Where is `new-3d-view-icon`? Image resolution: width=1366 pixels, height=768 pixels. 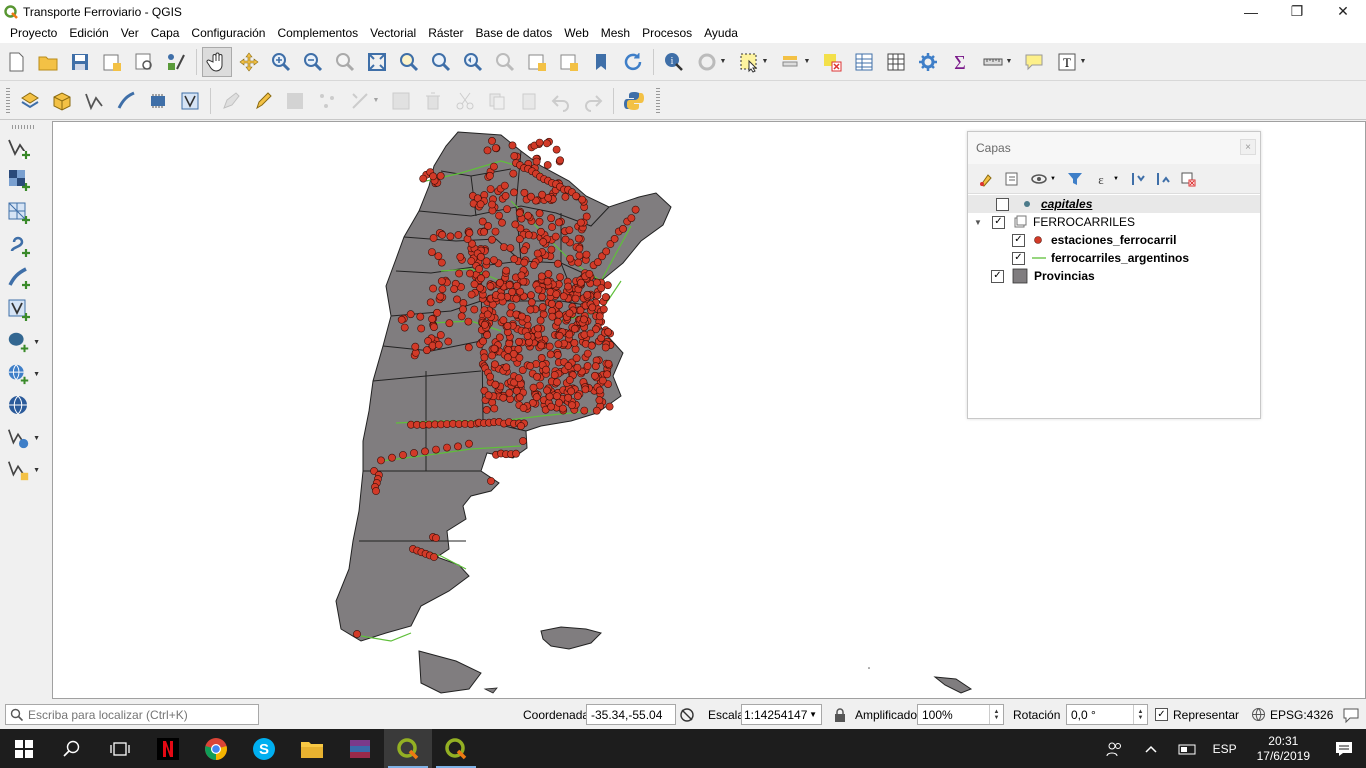 new-3d-view-icon is located at coordinates (569, 62).